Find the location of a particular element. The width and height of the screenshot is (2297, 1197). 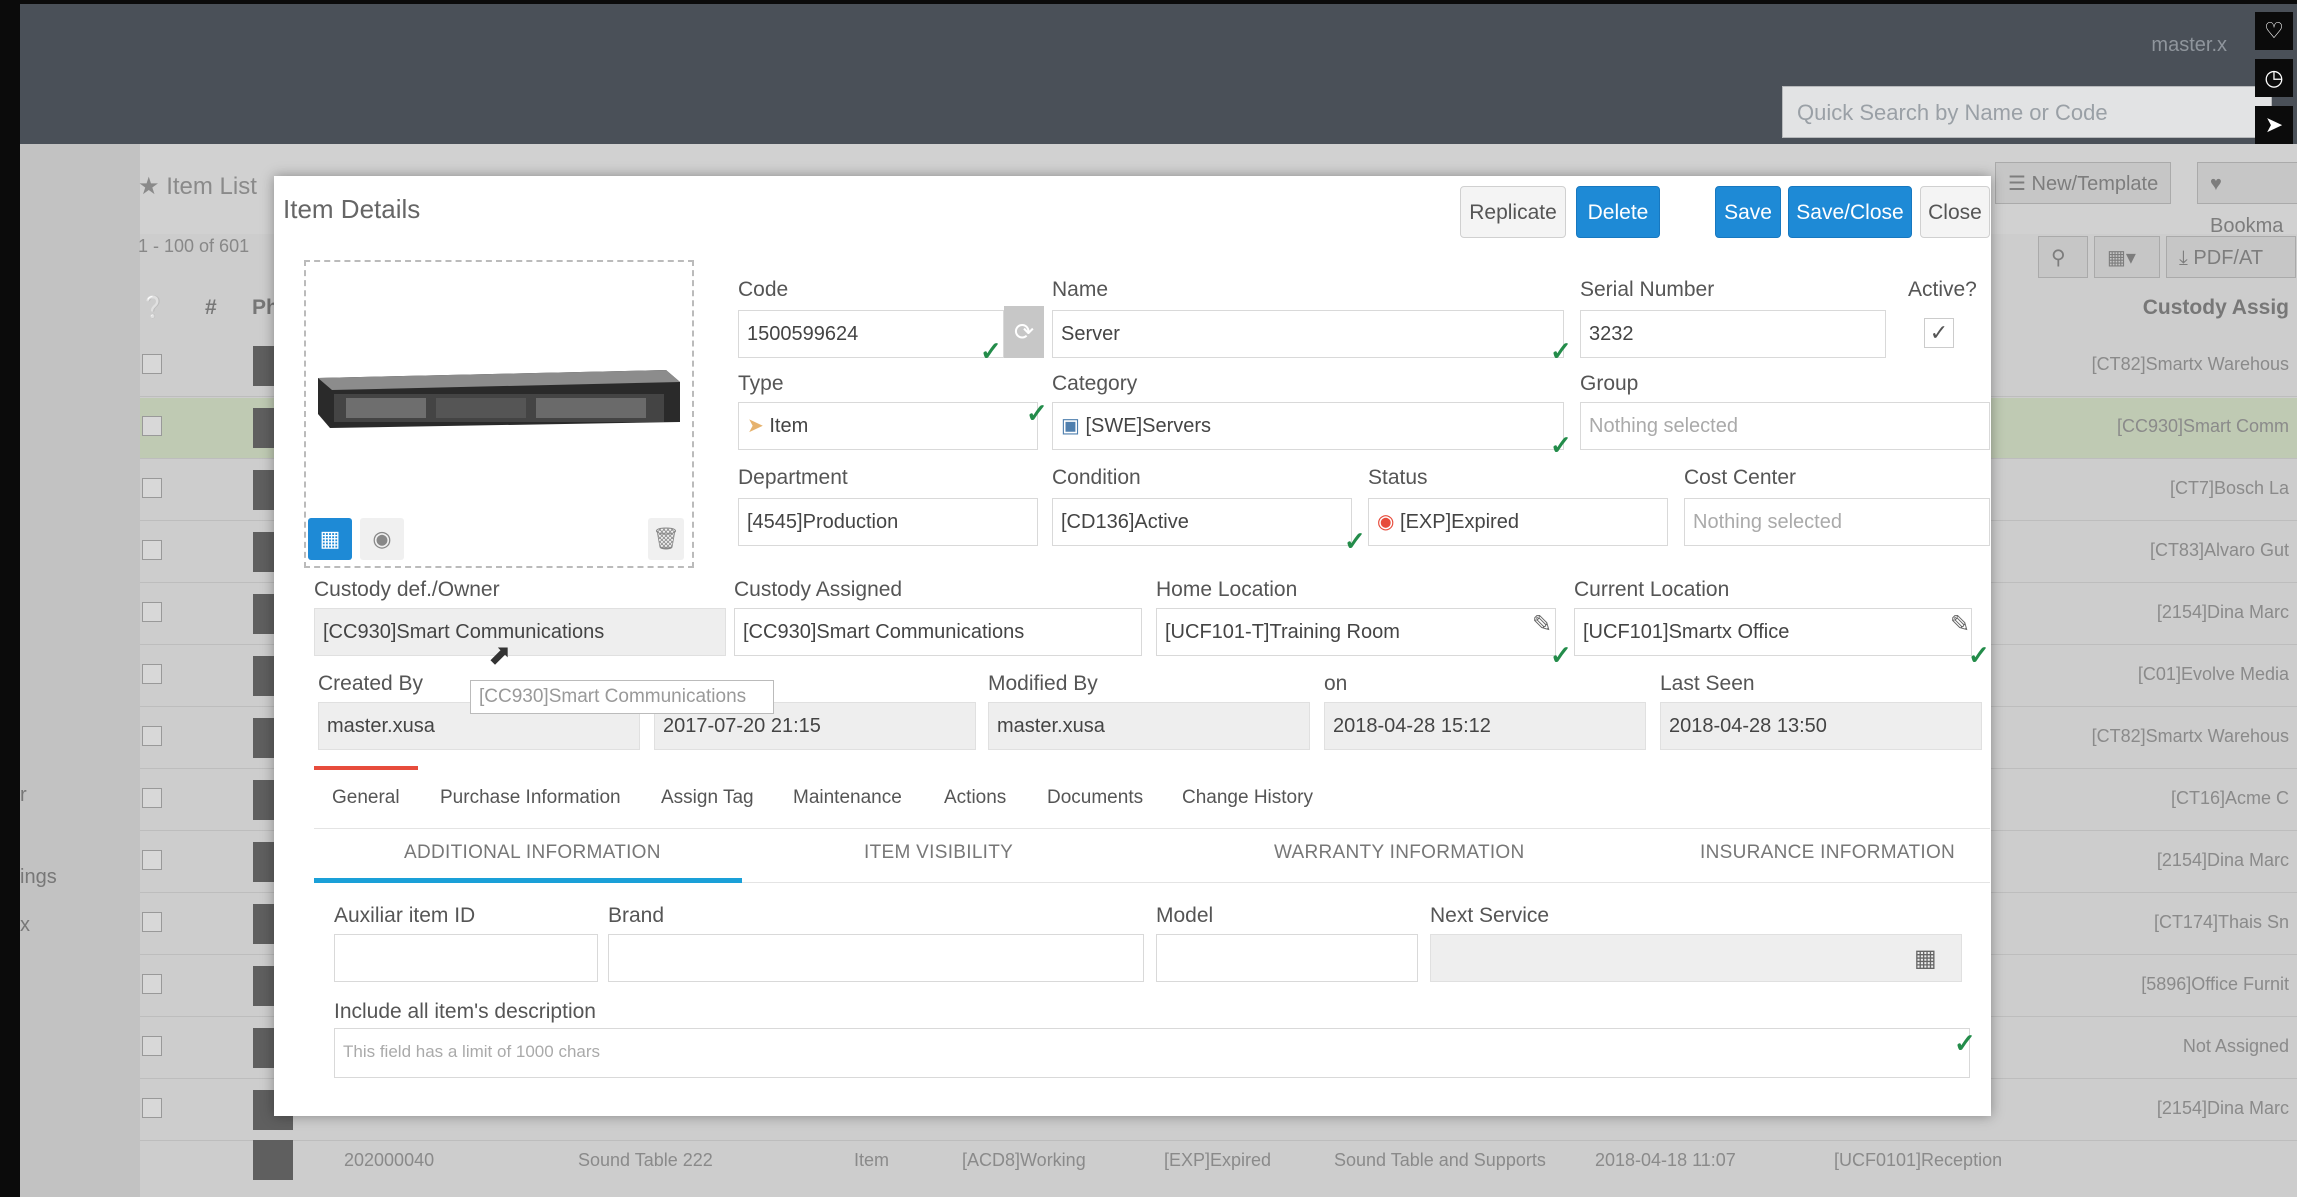

tag-icon: ➤ is located at coordinates (755, 426).